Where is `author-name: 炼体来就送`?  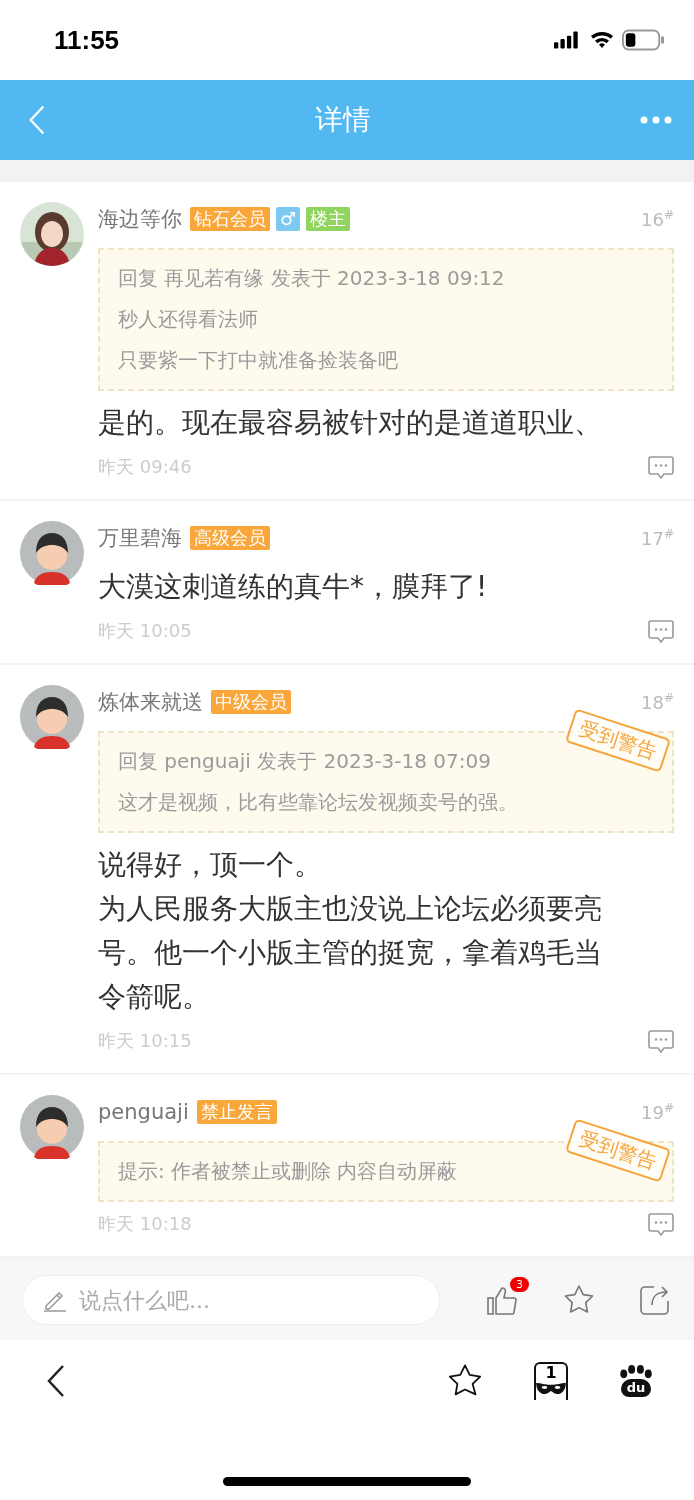 author-name: 炼体来就送 is located at coordinates (150, 702).